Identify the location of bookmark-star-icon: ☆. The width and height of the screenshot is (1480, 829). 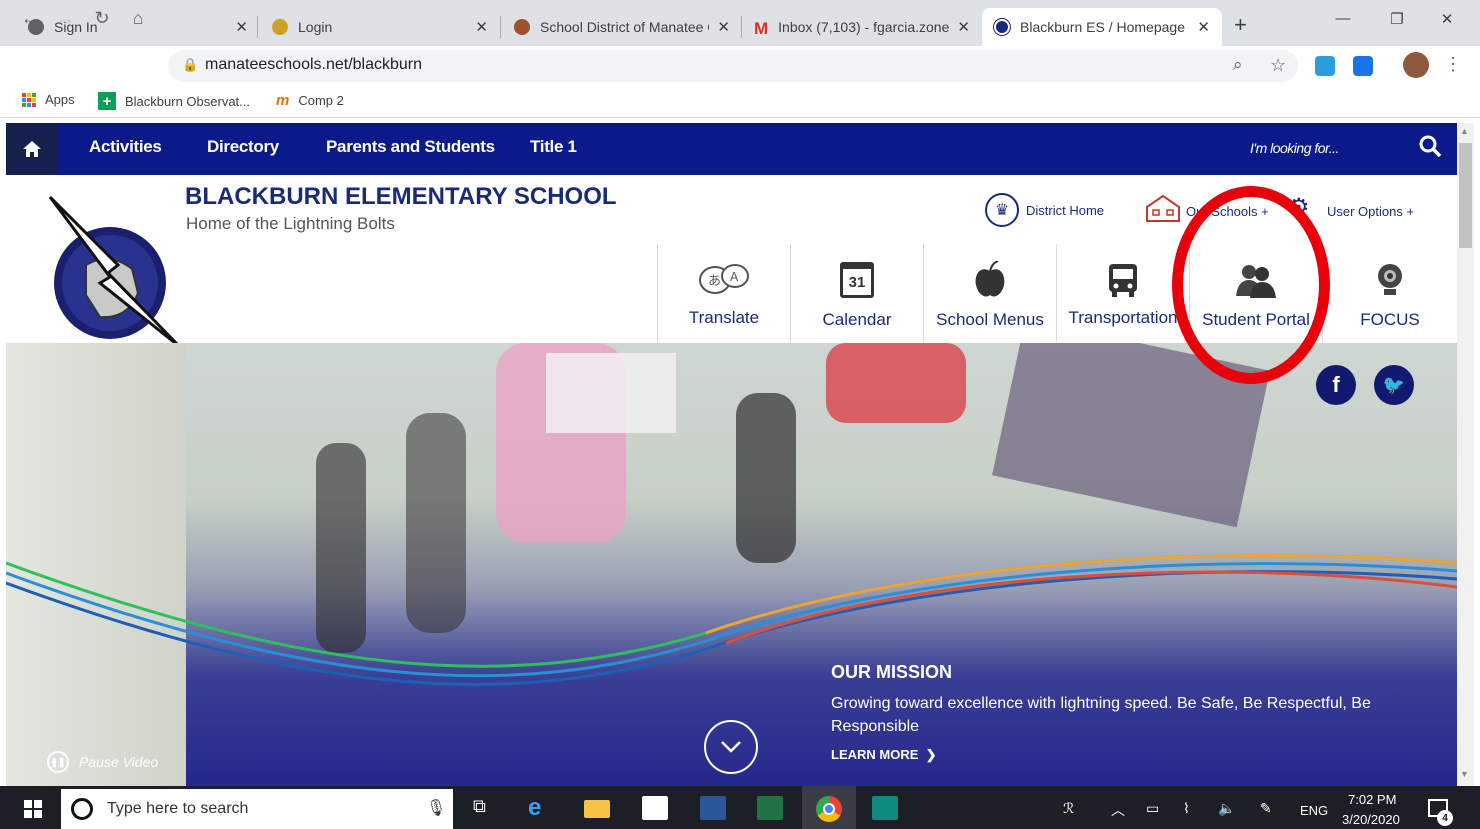
(1278, 65).